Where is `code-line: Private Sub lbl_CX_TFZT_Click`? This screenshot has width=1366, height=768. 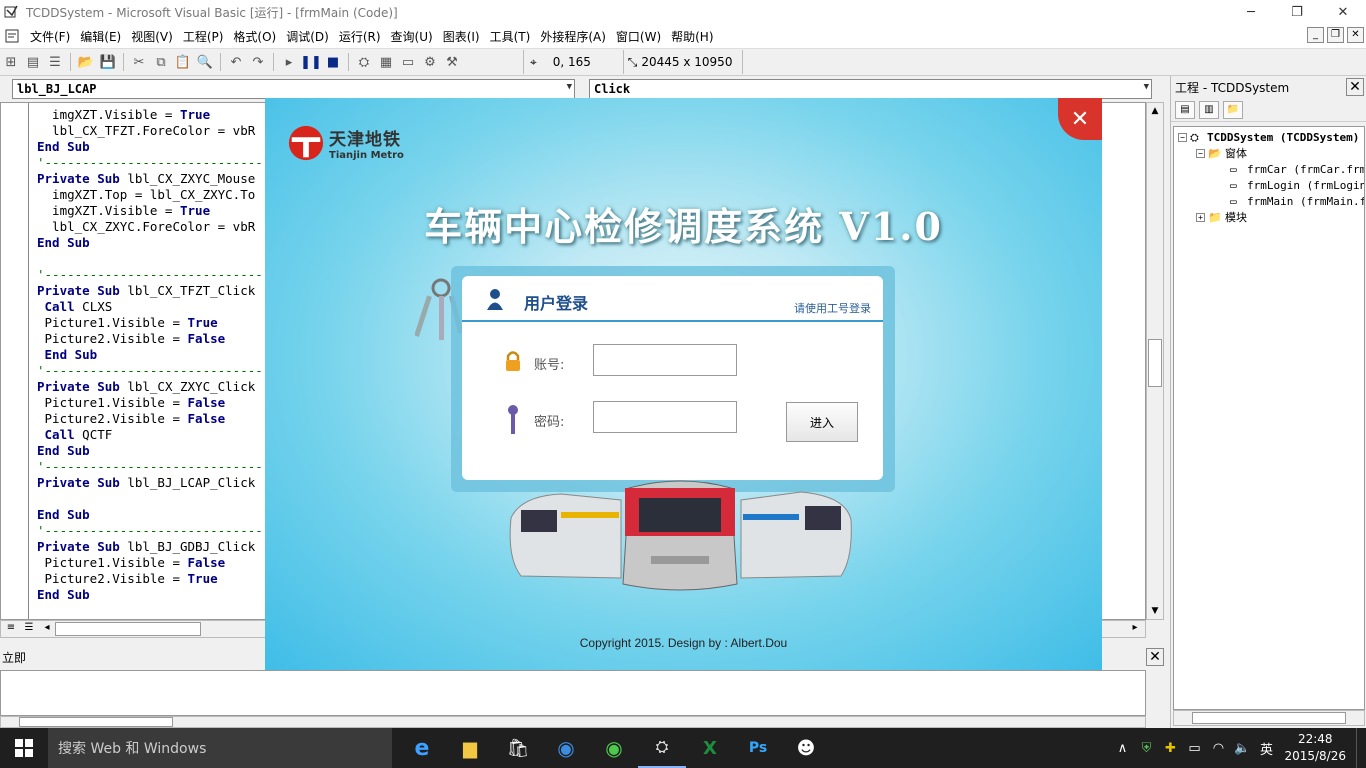
code-line: Private Sub lbl_CX_TFZT_Click is located at coordinates (150, 291).